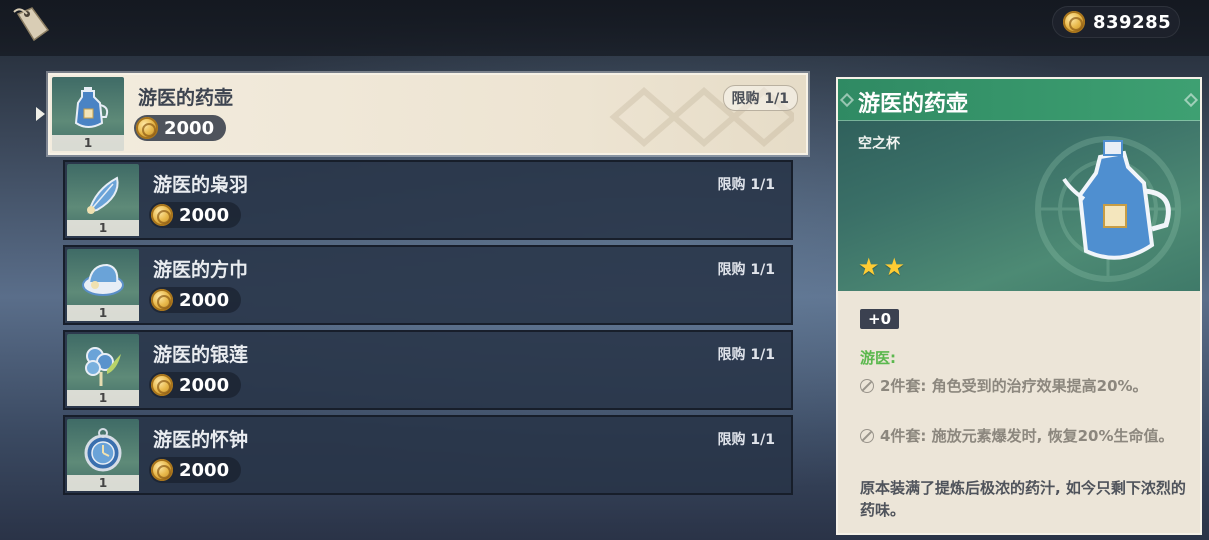  What do you see at coordinates (1019, 185) in the screenshot?
I see `detail-header: 游医的药壶 空之杯 ★ ★` at bounding box center [1019, 185].